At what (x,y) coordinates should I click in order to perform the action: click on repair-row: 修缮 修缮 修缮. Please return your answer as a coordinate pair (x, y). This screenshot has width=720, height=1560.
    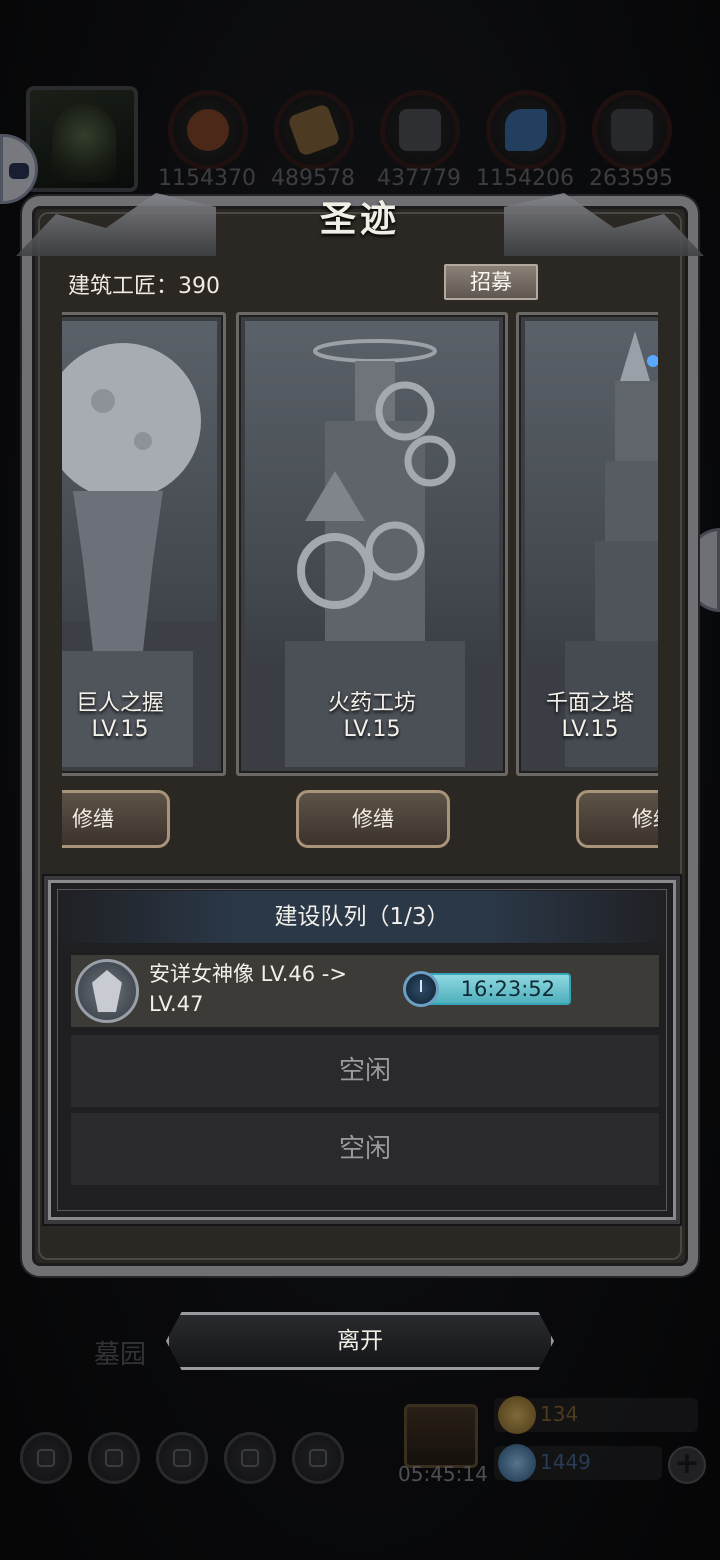
    Looking at the image, I should click on (360, 823).